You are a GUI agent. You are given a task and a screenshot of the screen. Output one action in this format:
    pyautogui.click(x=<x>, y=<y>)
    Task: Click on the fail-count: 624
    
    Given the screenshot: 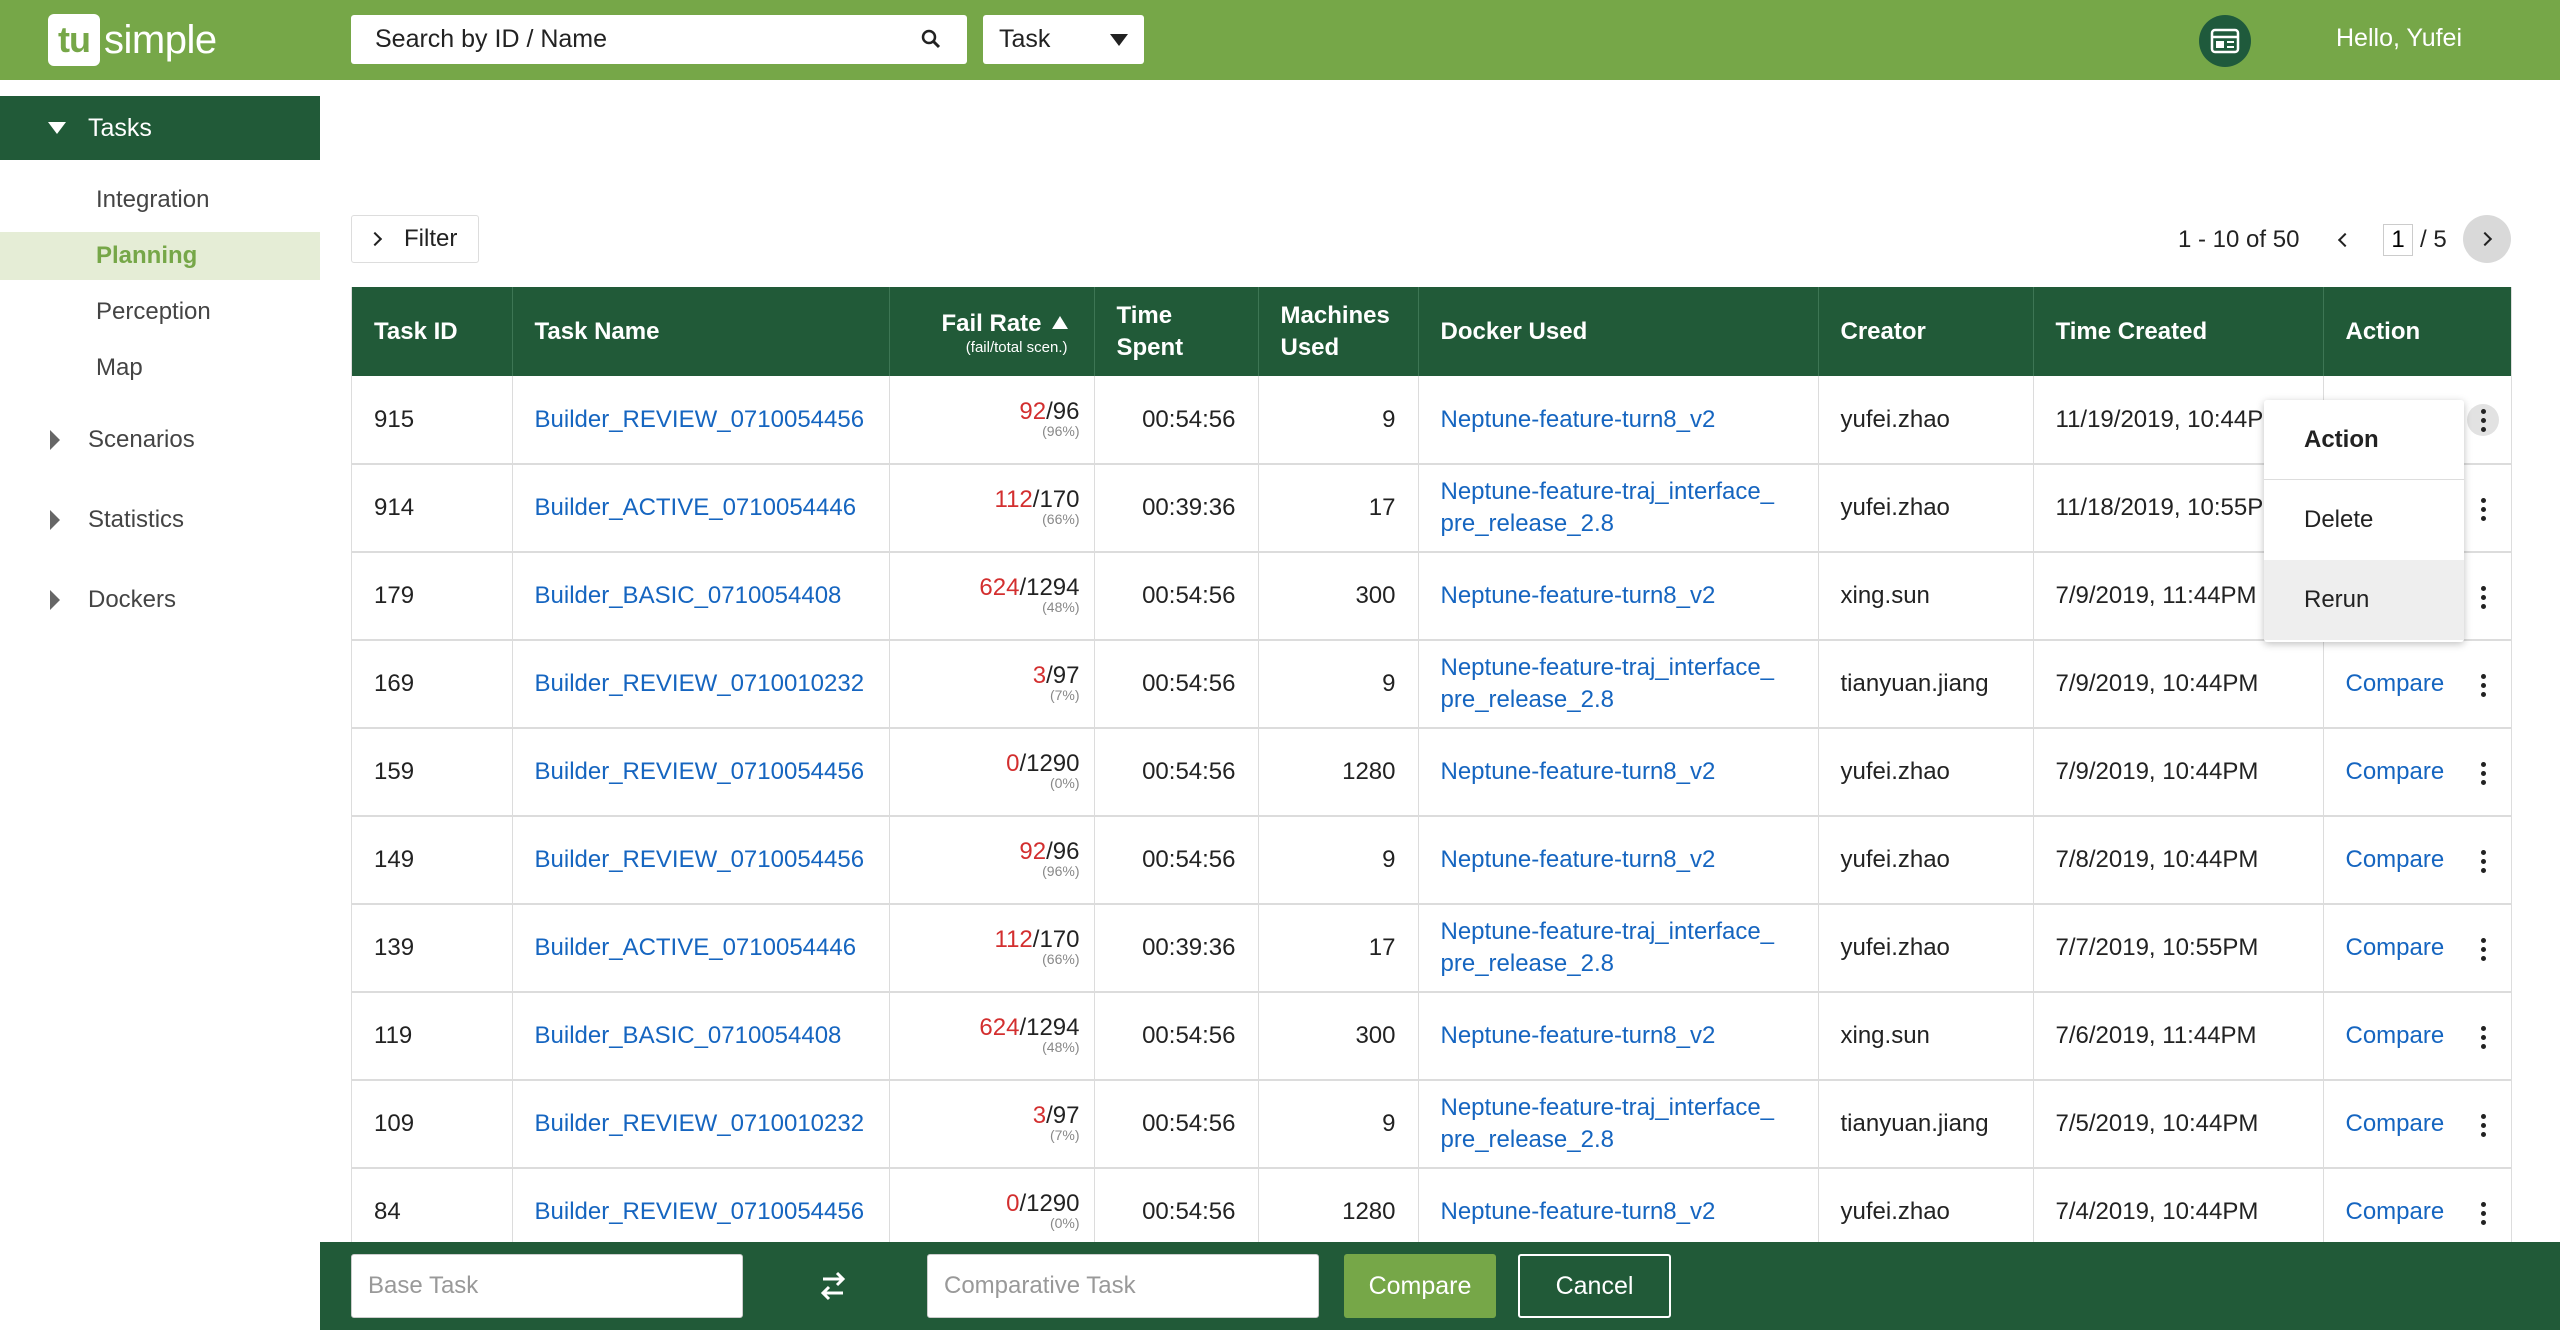 What is the action you would take?
    pyautogui.click(x=999, y=587)
    